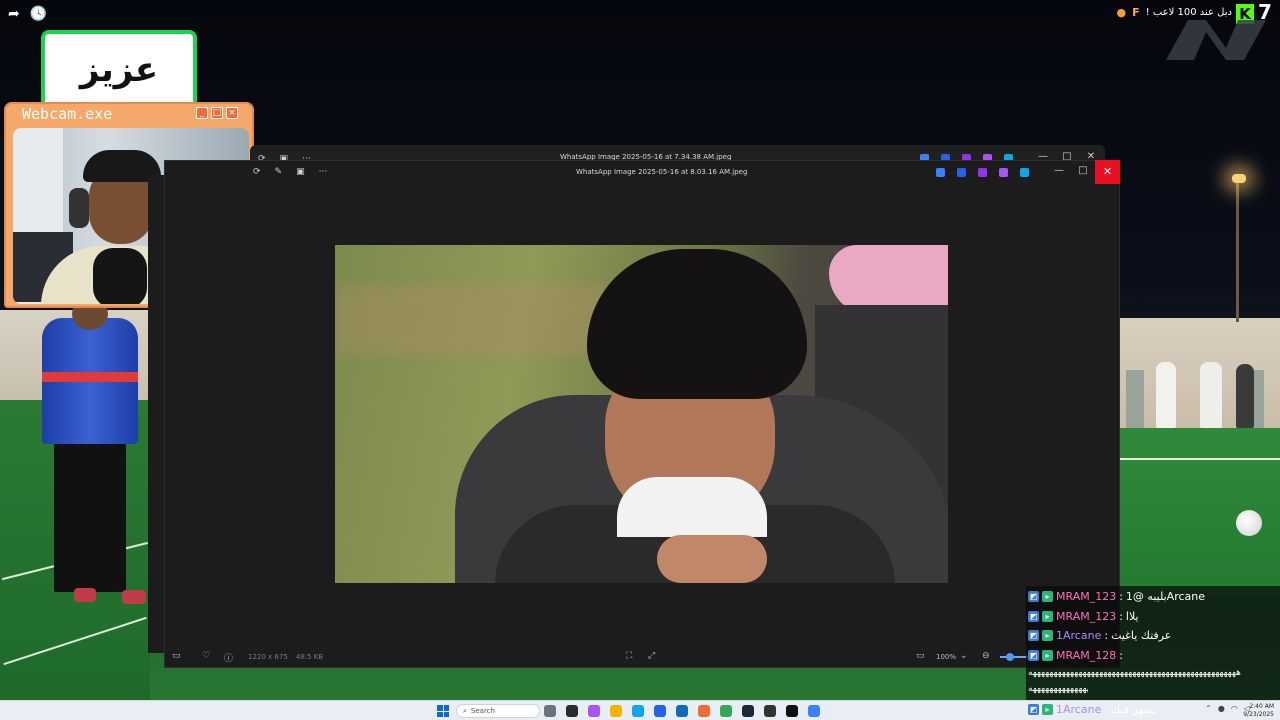 Image resolution: width=1280 pixels, height=720 pixels. Describe the element at coordinates (712, 559) in the screenshot. I see `photo-hands` at that location.